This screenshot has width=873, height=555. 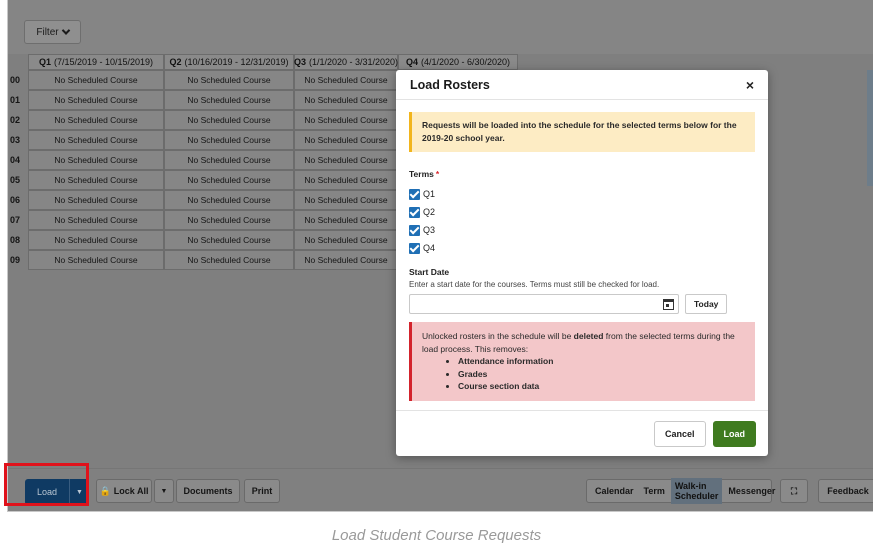 I want to click on confirm-load-button: Load, so click(x=734, y=433).